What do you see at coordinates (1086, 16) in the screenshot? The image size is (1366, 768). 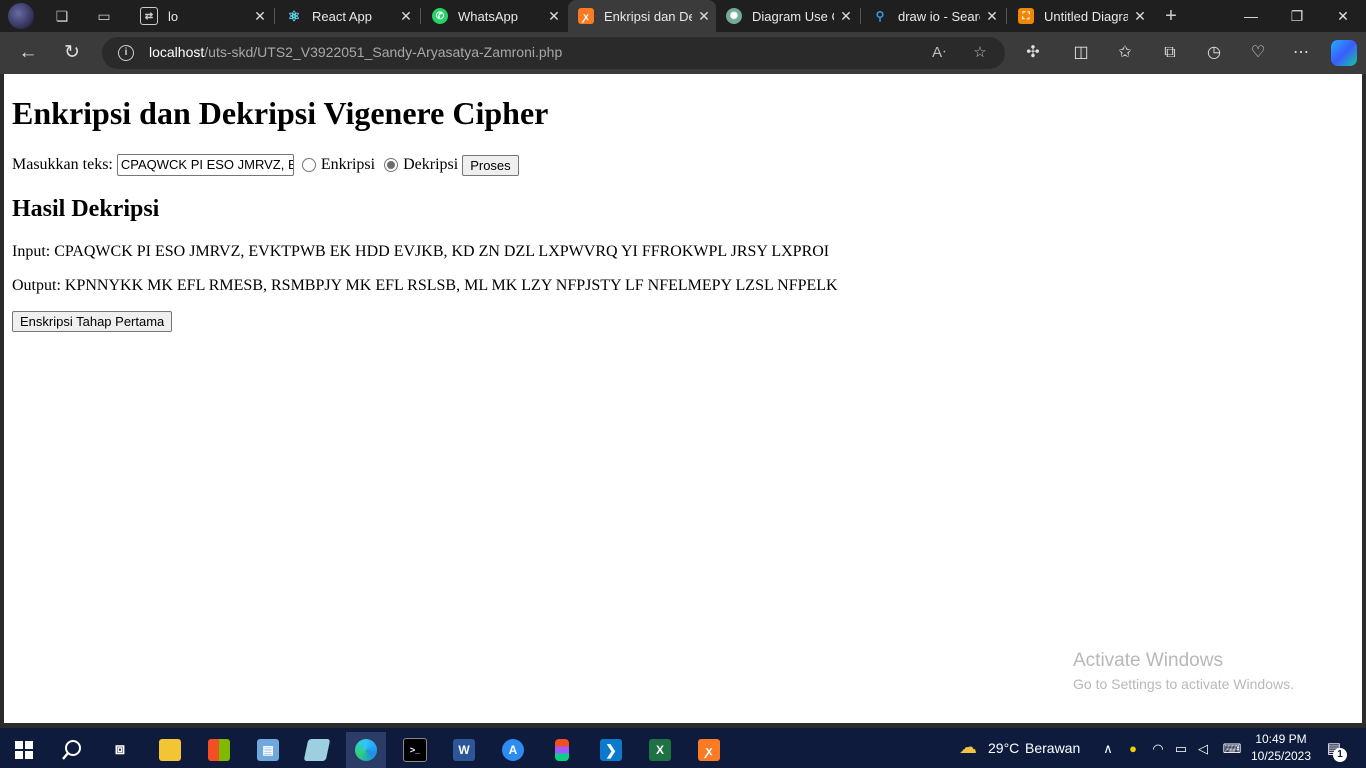 I see `tab-title: Untitled Diagram` at bounding box center [1086, 16].